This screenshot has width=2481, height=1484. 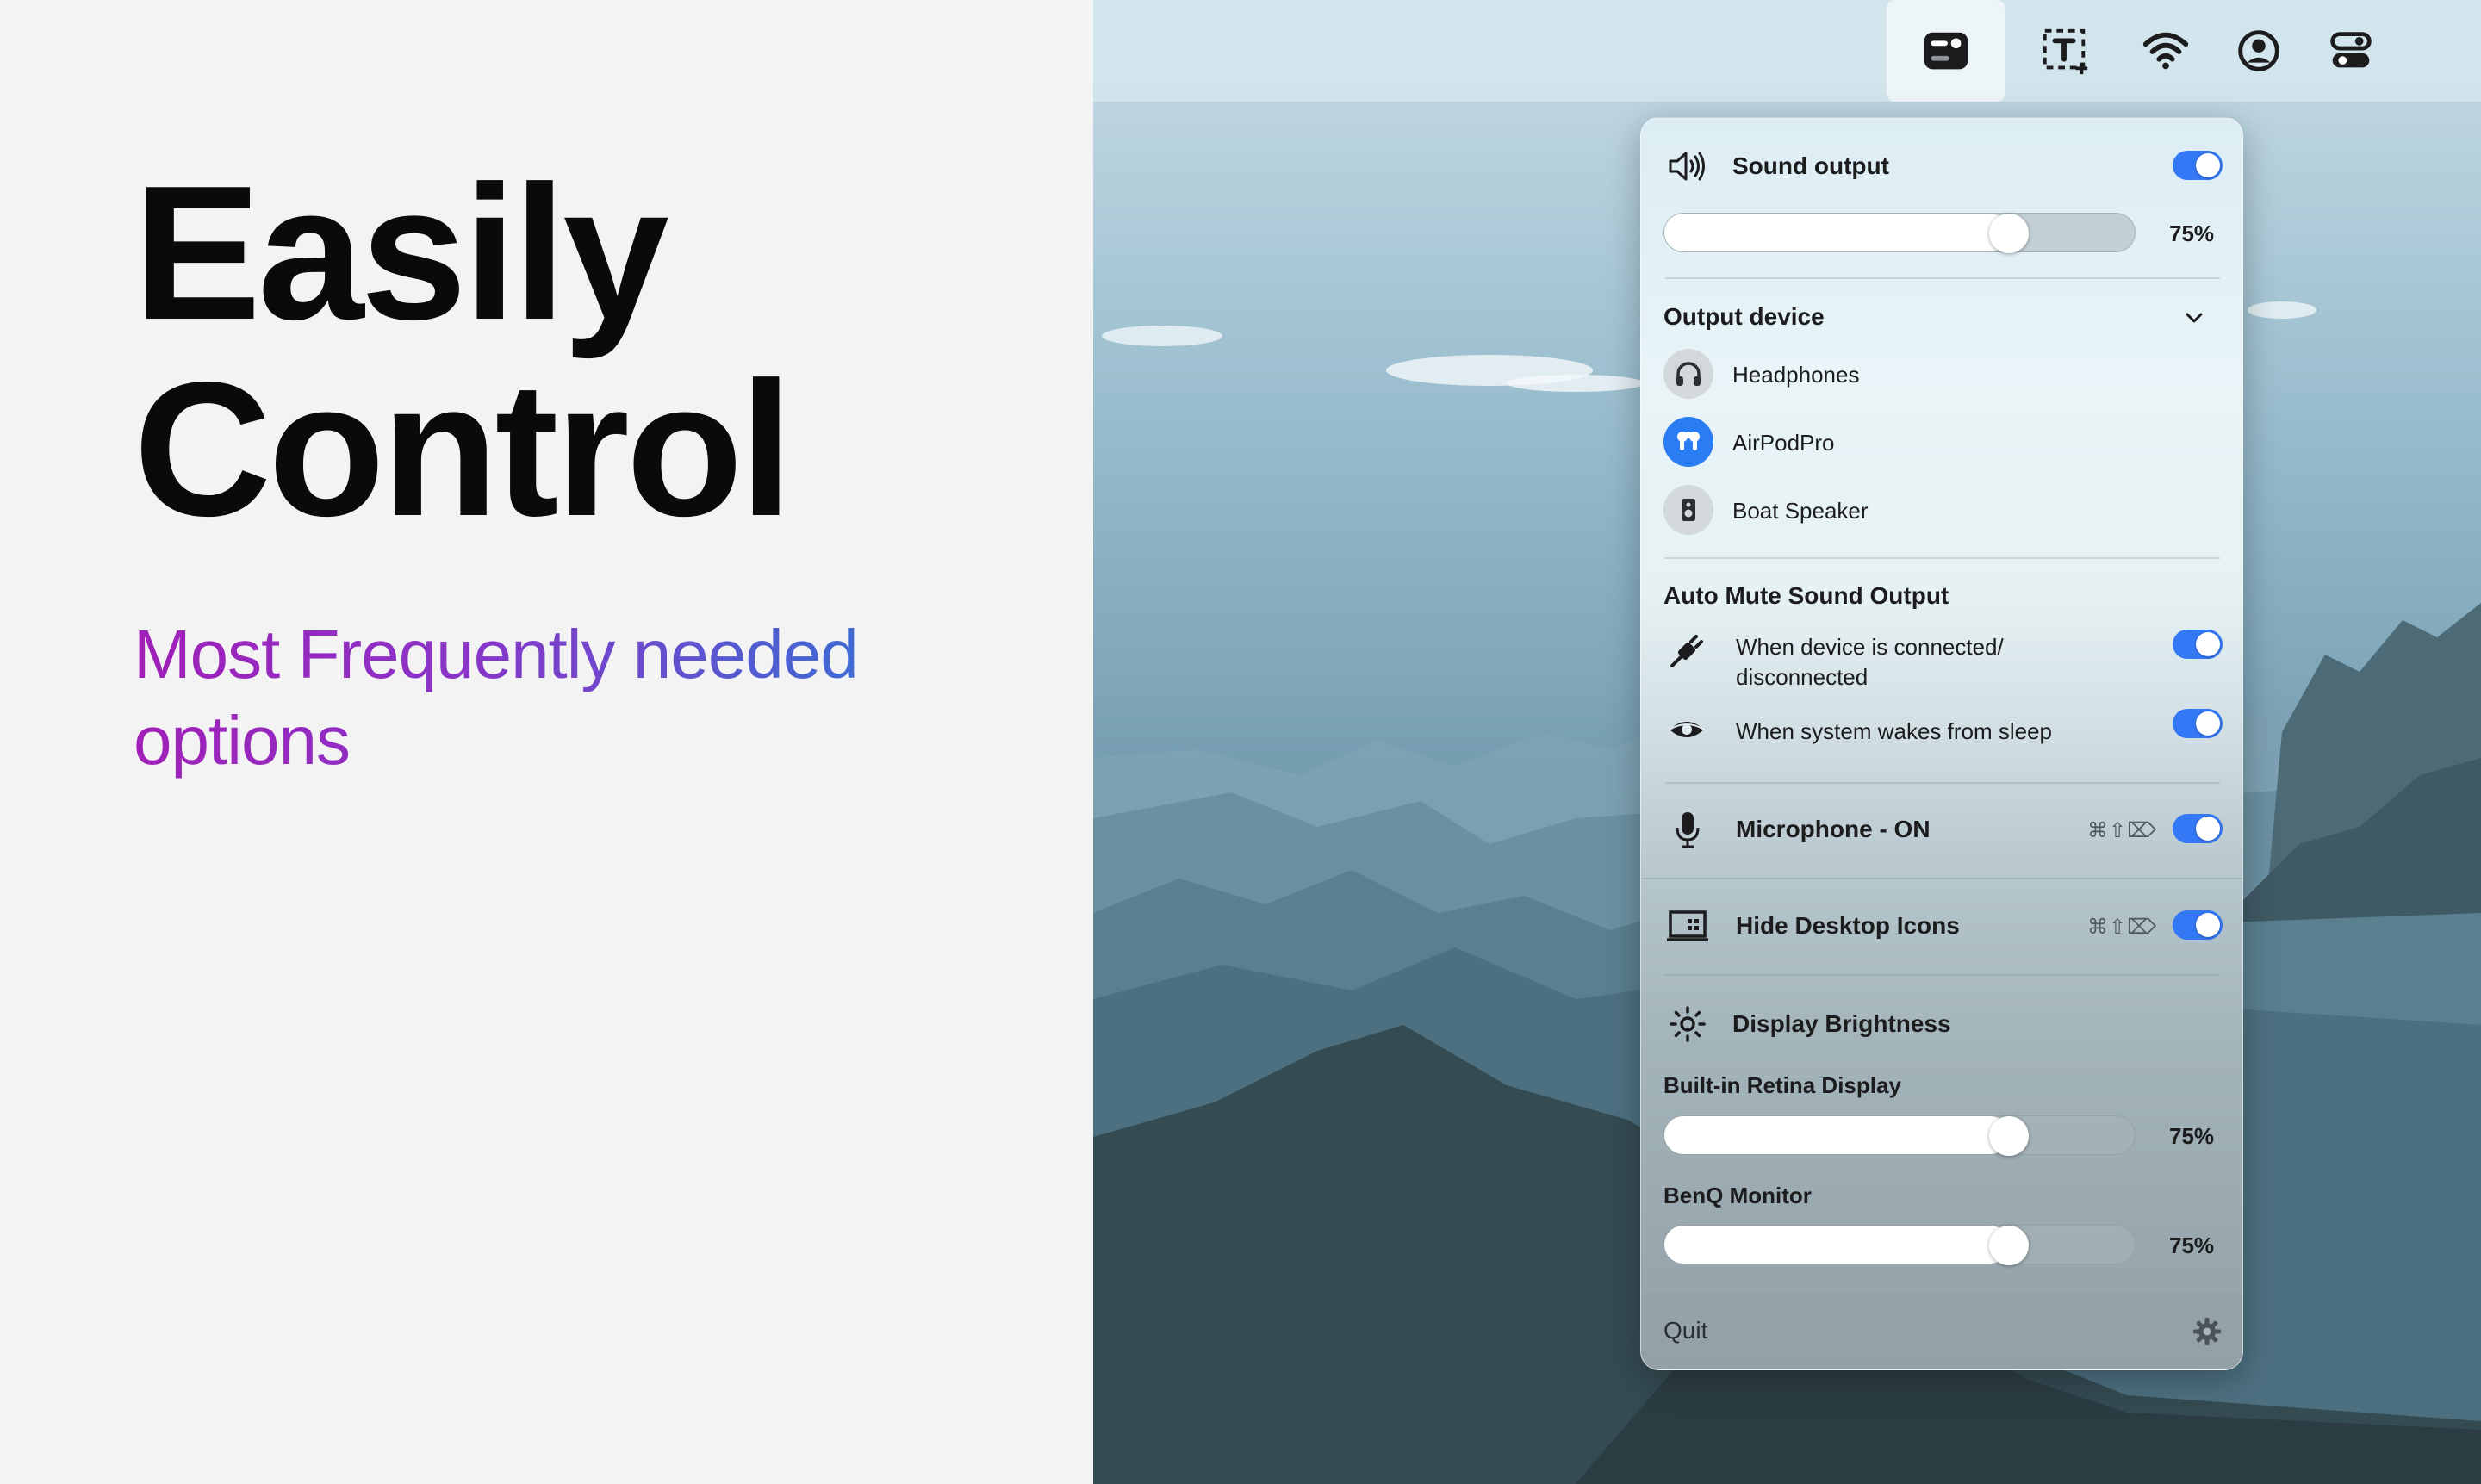 I want to click on hide-desktop-icons-toggle, so click(x=2198, y=925).